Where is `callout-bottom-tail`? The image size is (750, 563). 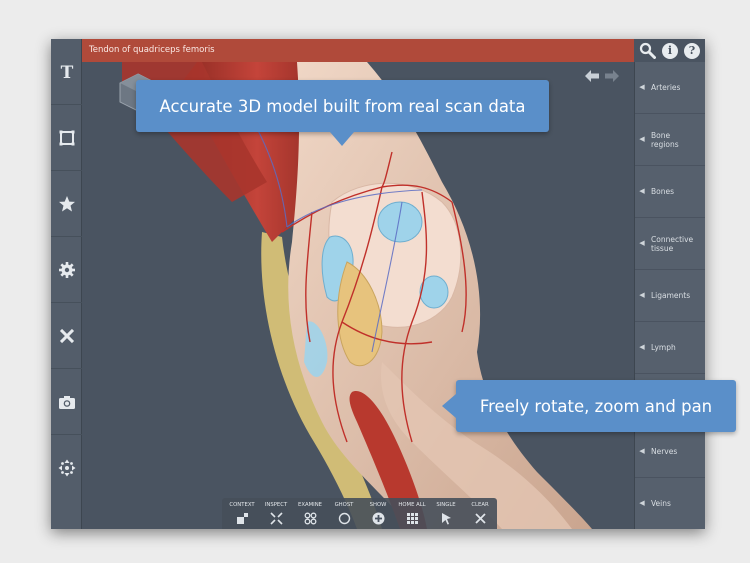
callout-bottom-tail is located at coordinates (449, 406).